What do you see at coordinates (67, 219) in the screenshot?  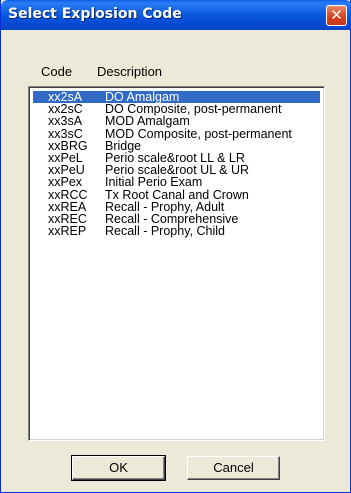 I see `list-item-code: xxREC` at bounding box center [67, 219].